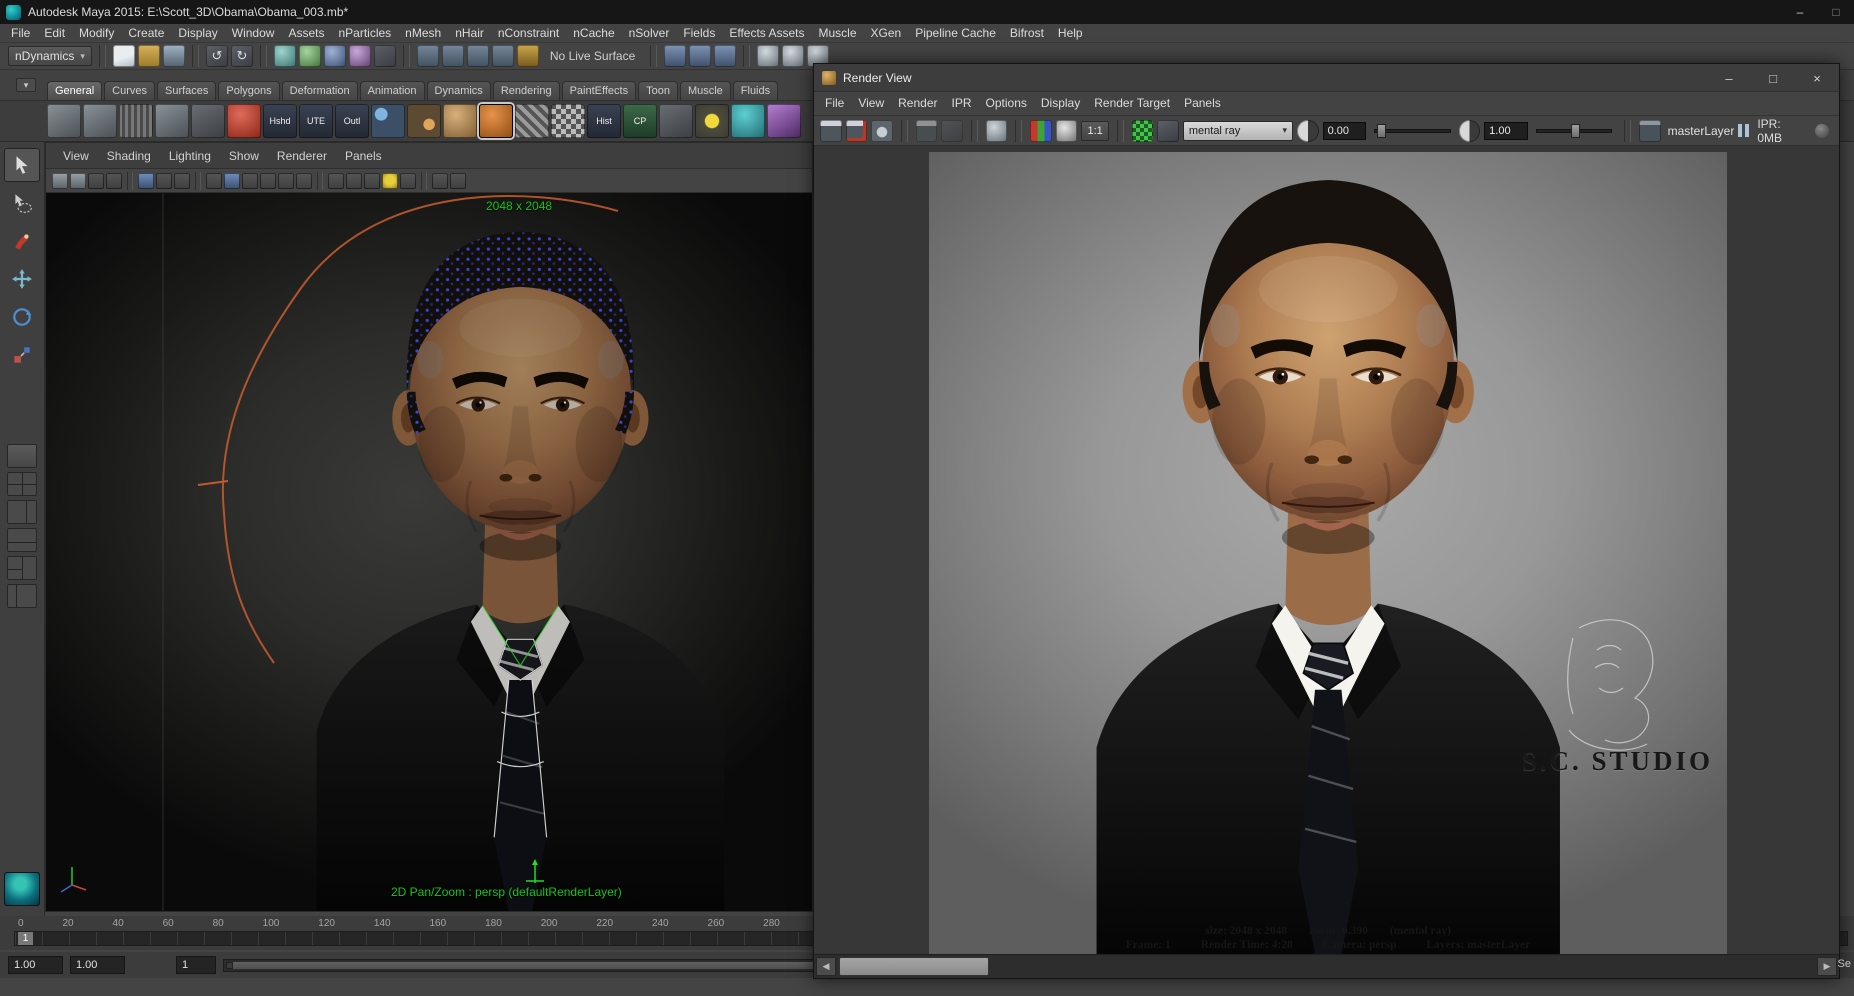 This screenshot has height=996, width=1854. I want to click on shelf-tab-animation: Animation, so click(392, 90).